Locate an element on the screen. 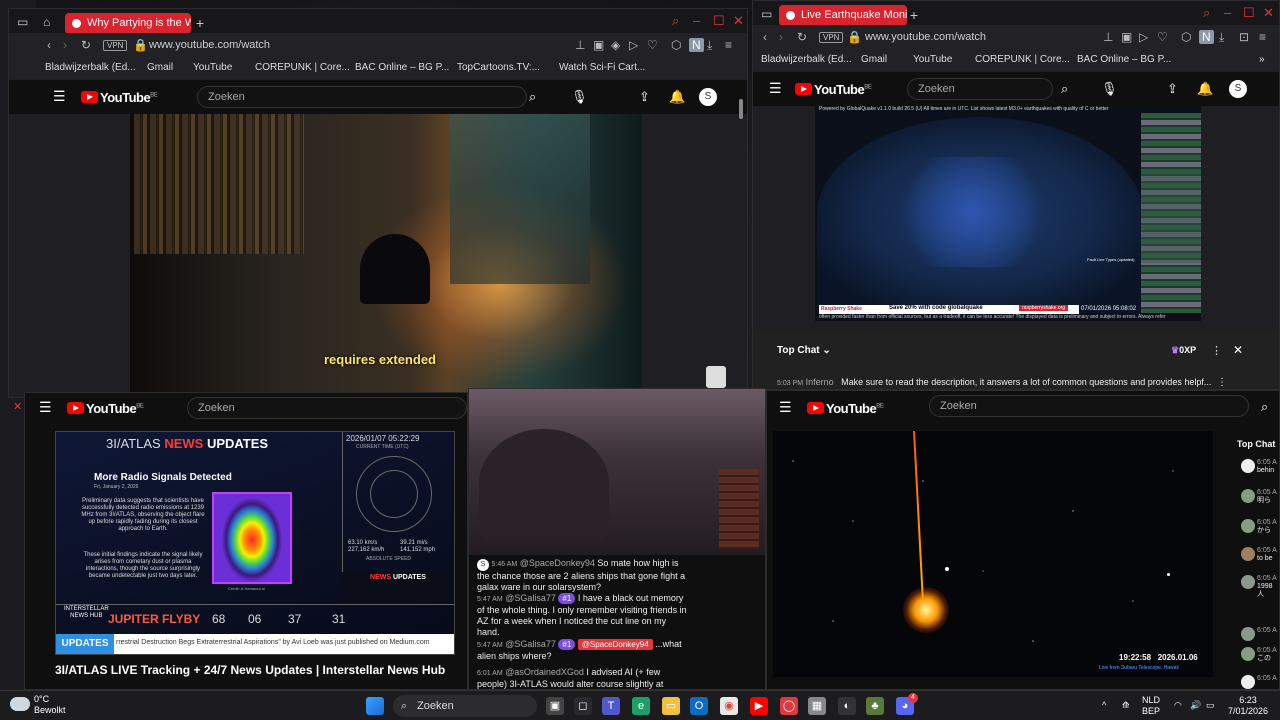 The height and width of the screenshot is (720, 1280). task-view-icon: ▣ is located at coordinates (555, 706).